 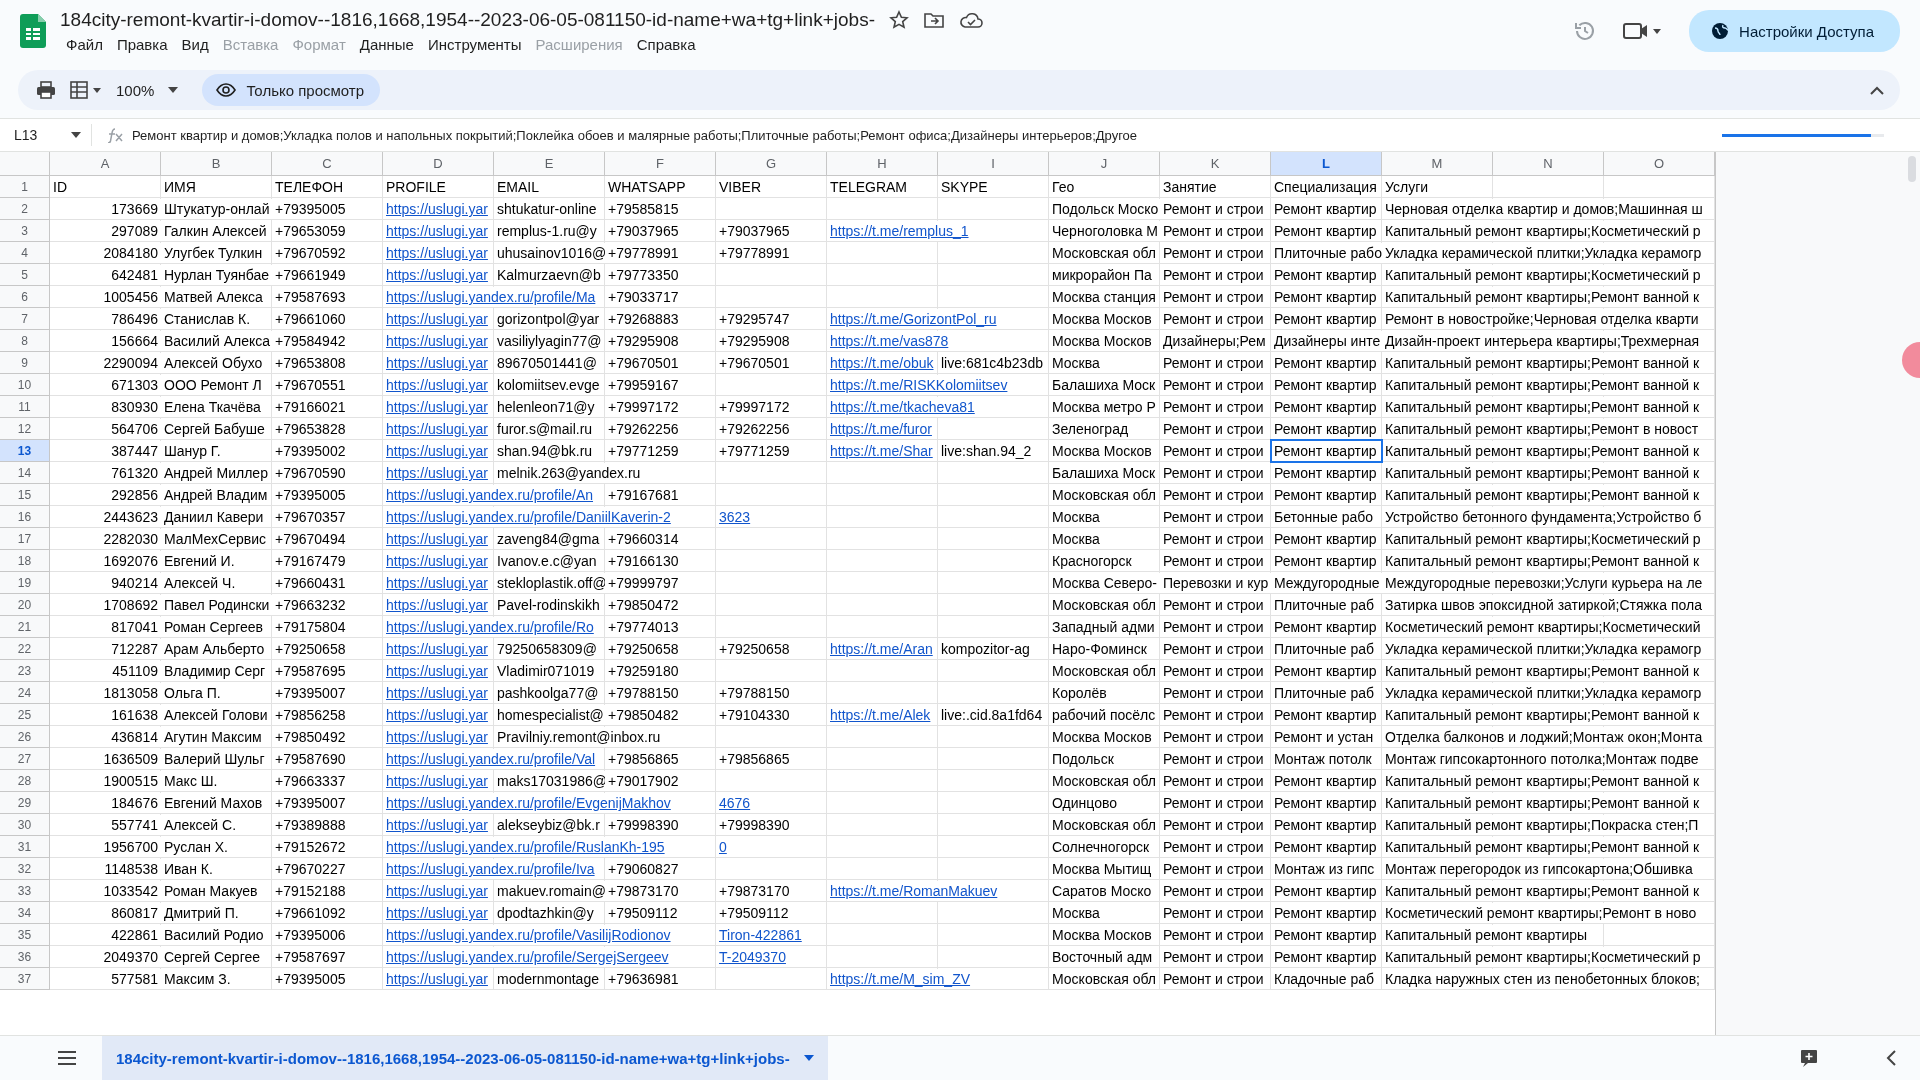 I want to click on column-header: C, so click(x=327, y=164).